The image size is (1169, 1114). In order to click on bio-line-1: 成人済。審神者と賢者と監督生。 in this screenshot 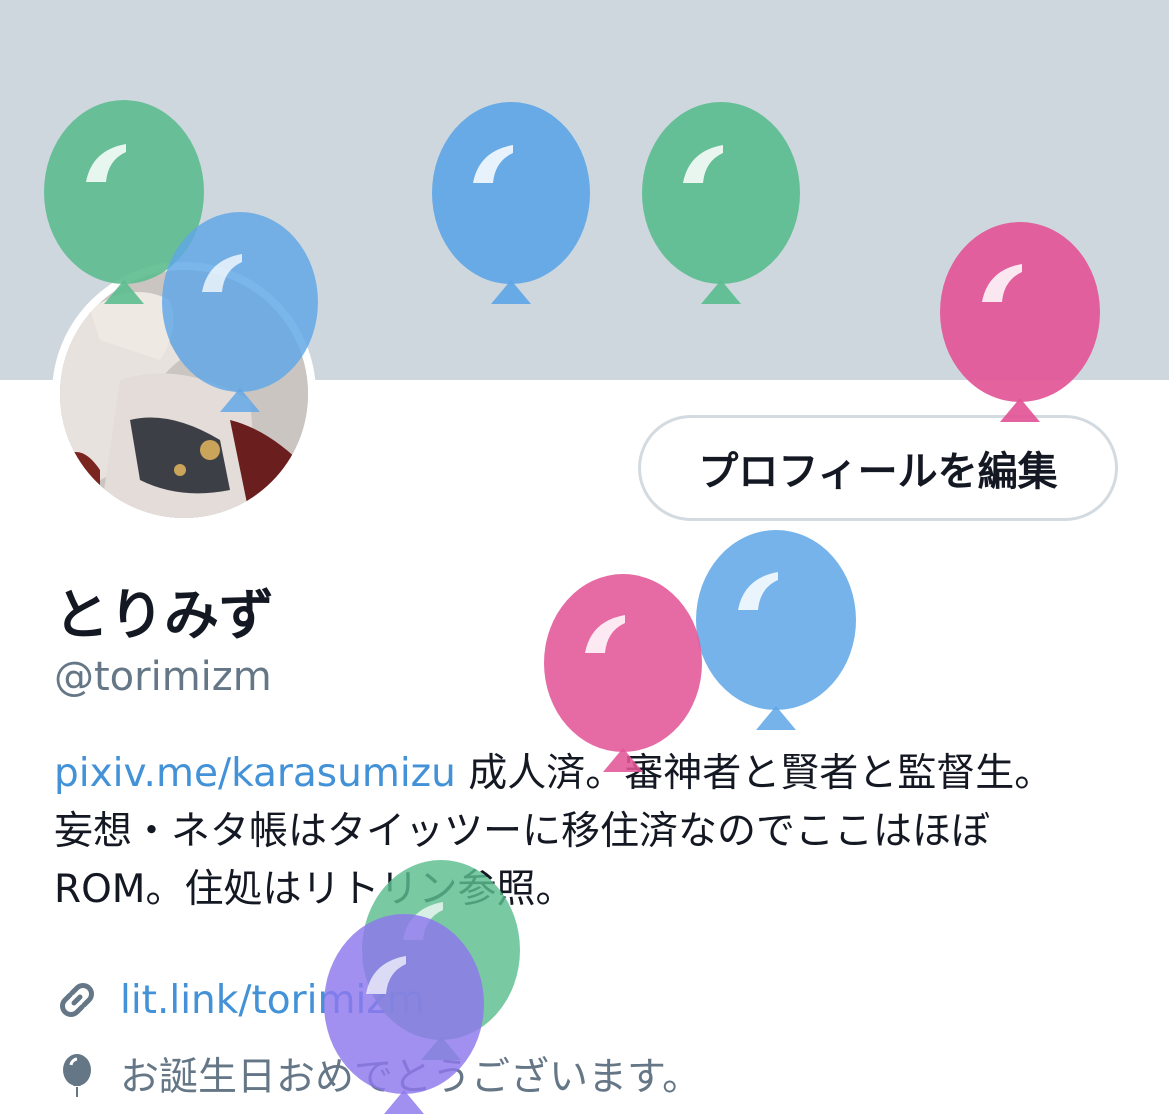, I will do `click(754, 773)`.